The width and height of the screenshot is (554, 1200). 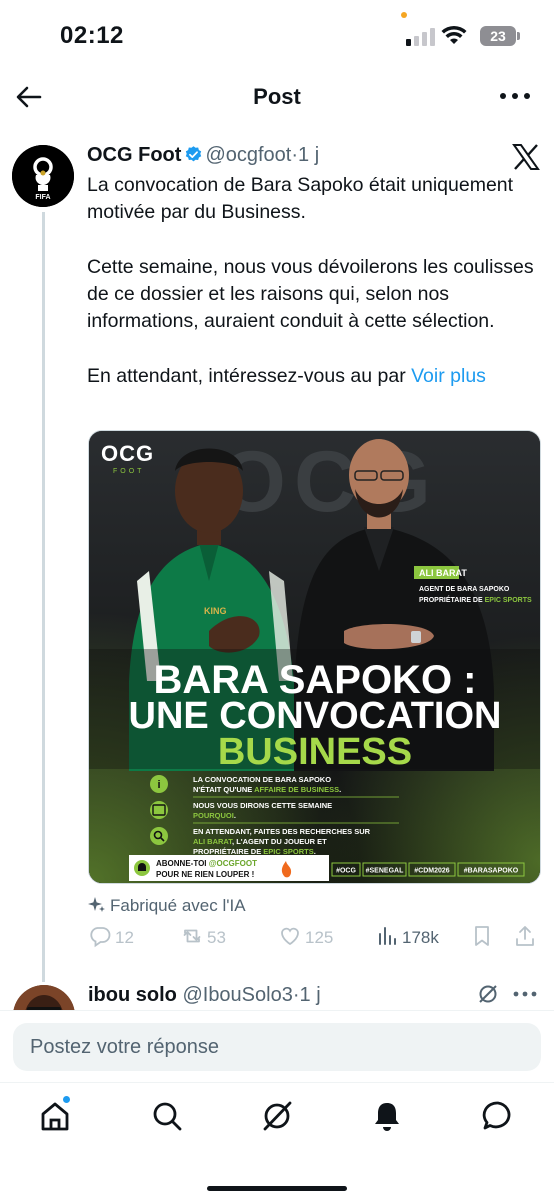 What do you see at coordinates (277, 35) in the screenshot?
I see `status-bar: 02:12 23` at bounding box center [277, 35].